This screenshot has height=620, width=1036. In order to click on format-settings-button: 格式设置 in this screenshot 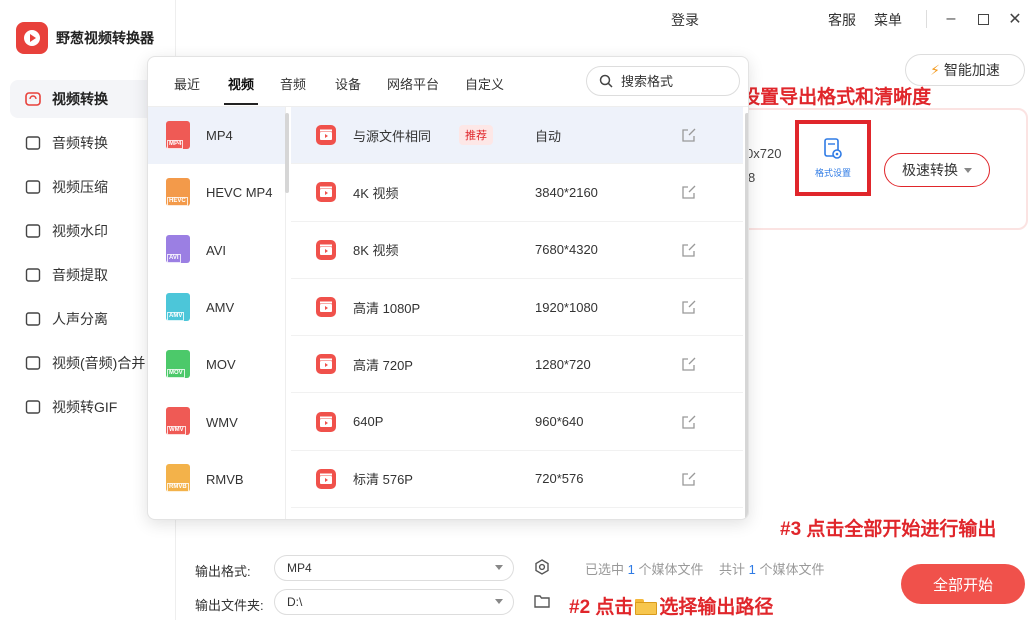, I will do `click(833, 158)`.